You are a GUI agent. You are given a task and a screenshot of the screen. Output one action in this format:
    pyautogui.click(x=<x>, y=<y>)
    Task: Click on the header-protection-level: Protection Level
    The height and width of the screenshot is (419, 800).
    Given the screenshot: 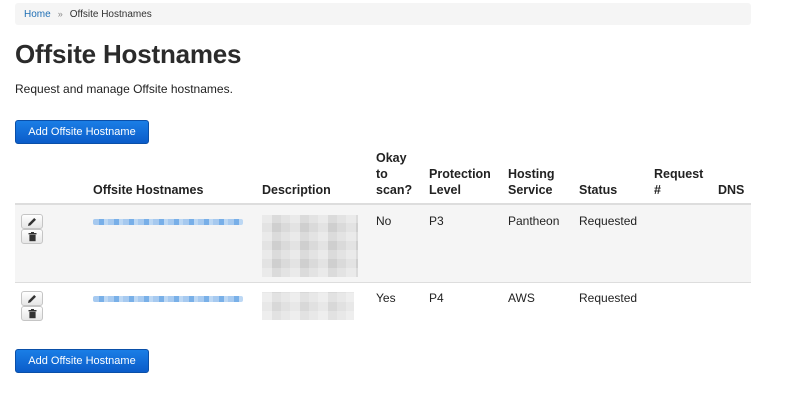 What is the action you would take?
    pyautogui.click(x=462, y=177)
    